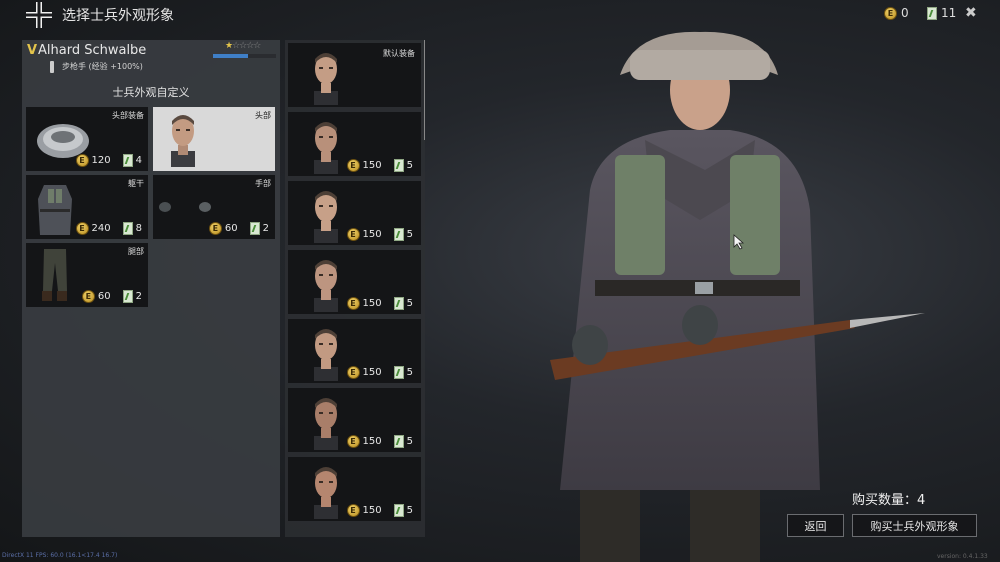 The image size is (1000, 562). What do you see at coordinates (87, 275) in the screenshot?
I see `slot-legs: 腿部 E 60 2` at bounding box center [87, 275].